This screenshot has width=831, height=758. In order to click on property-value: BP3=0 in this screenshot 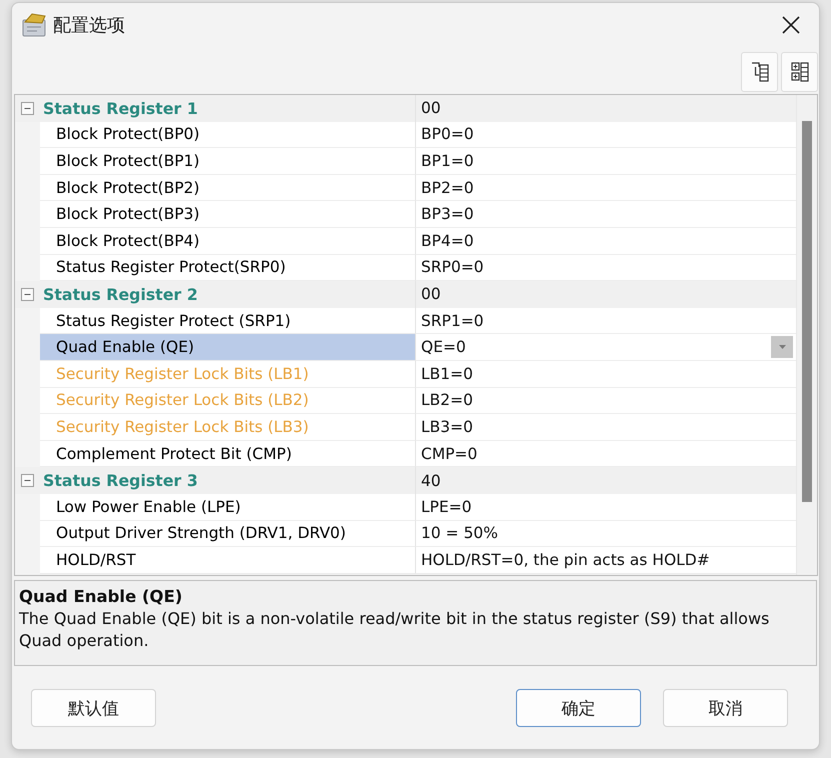, I will do `click(447, 214)`.